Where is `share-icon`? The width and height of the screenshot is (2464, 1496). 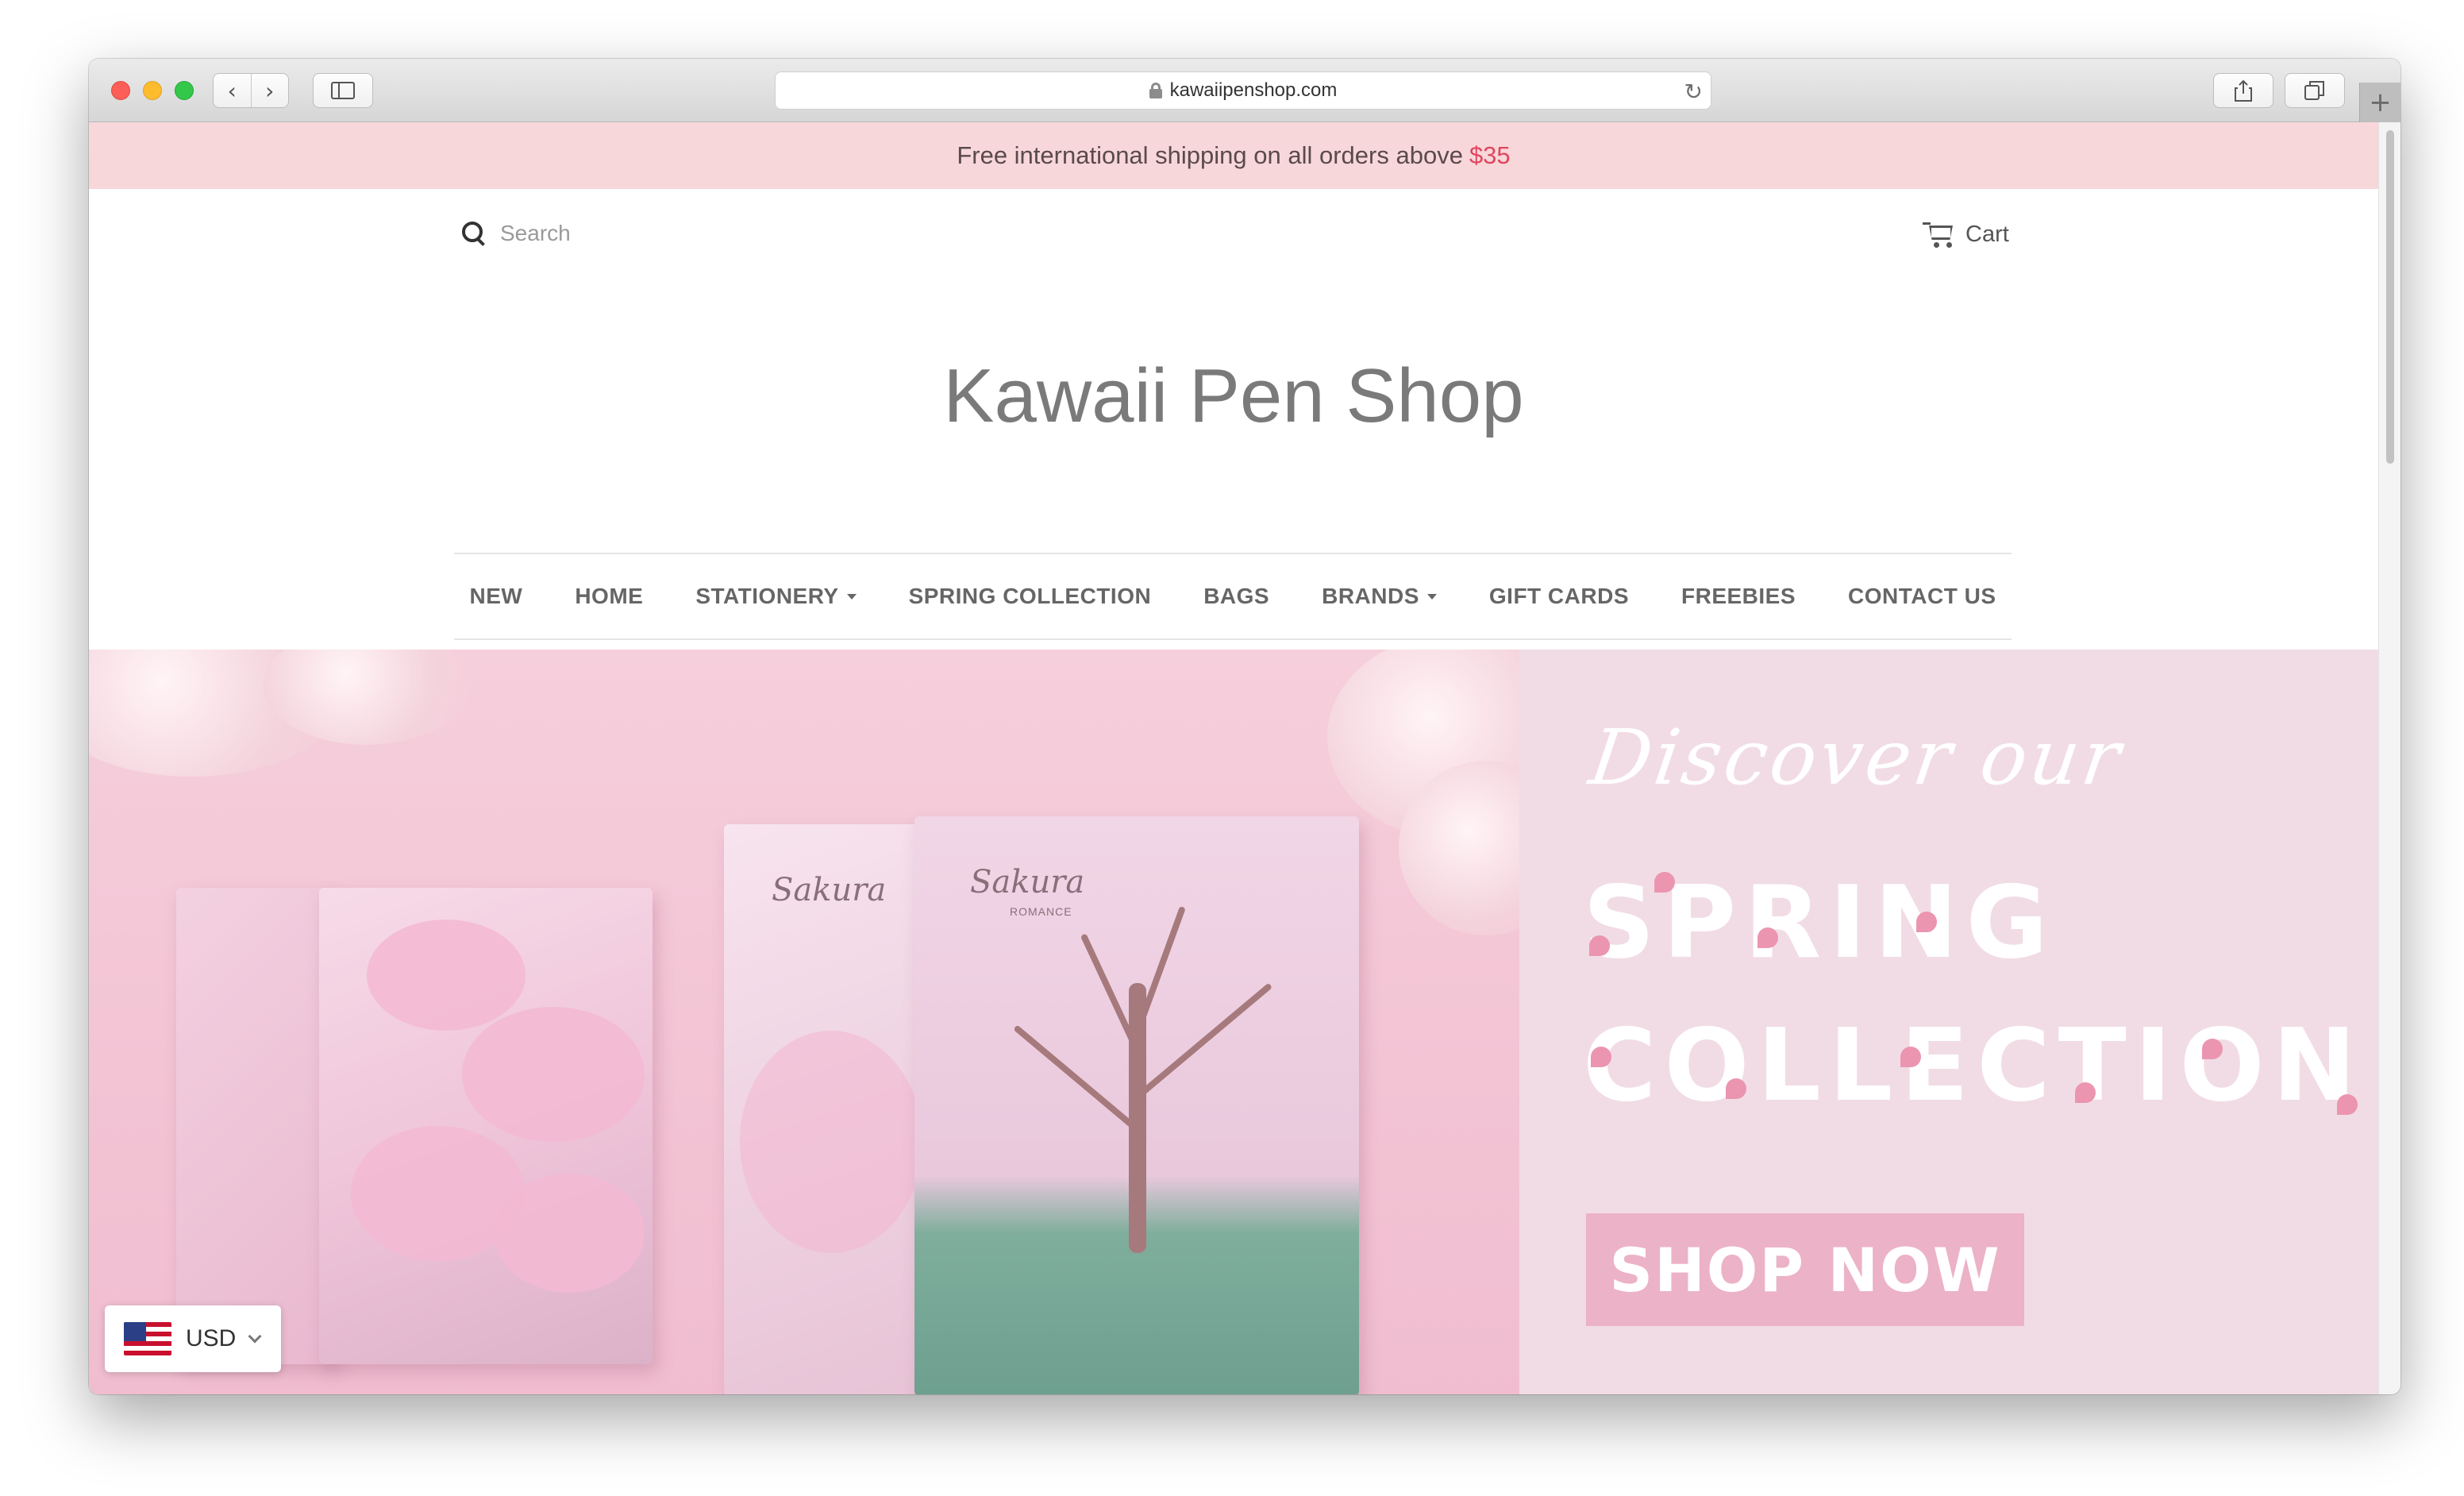 share-icon is located at coordinates (2243, 90).